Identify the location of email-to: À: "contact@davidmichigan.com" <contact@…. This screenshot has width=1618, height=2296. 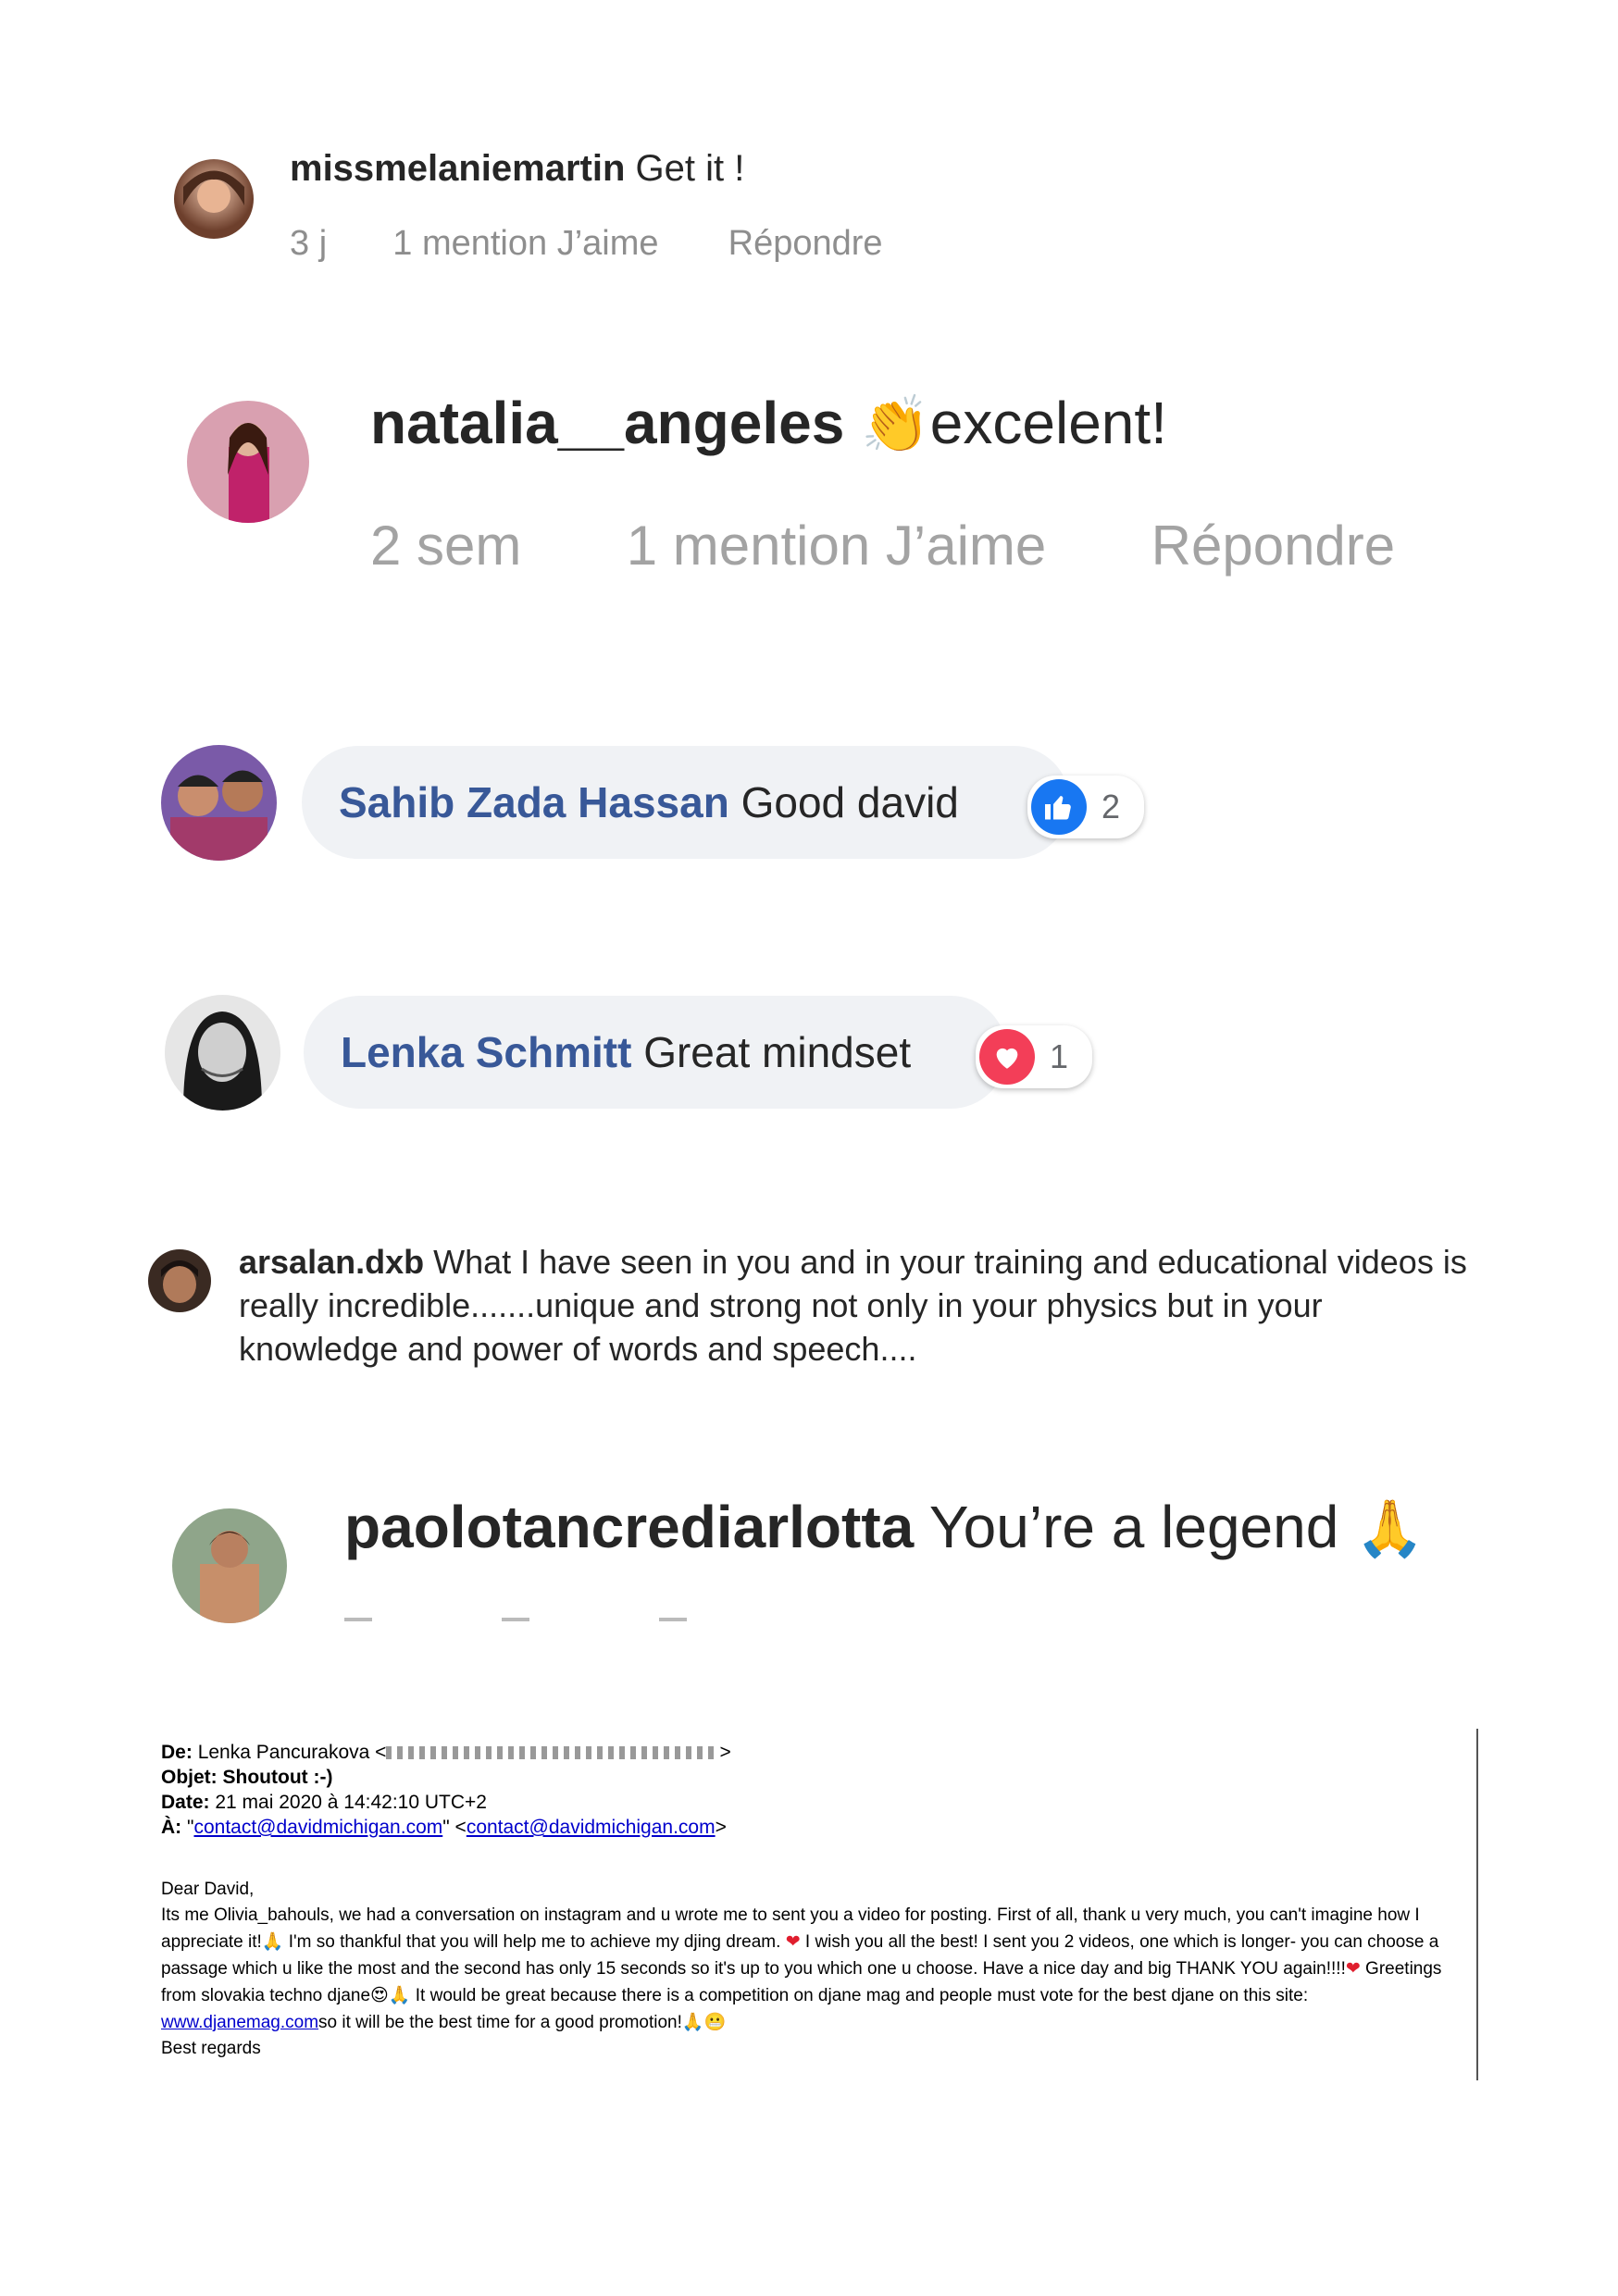
(444, 1828).